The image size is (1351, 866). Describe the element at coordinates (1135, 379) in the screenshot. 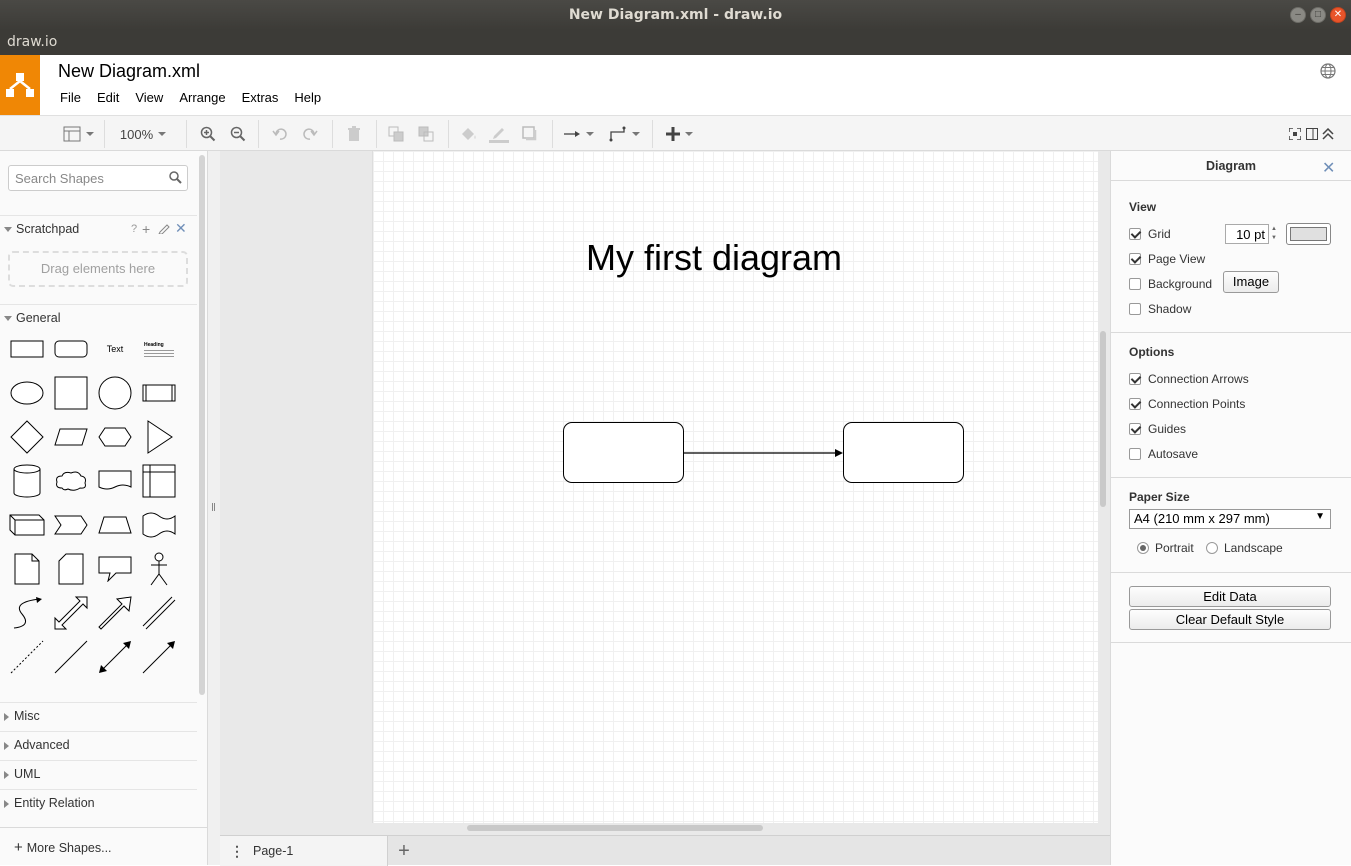

I see `connection-arrows-checkbox` at that location.